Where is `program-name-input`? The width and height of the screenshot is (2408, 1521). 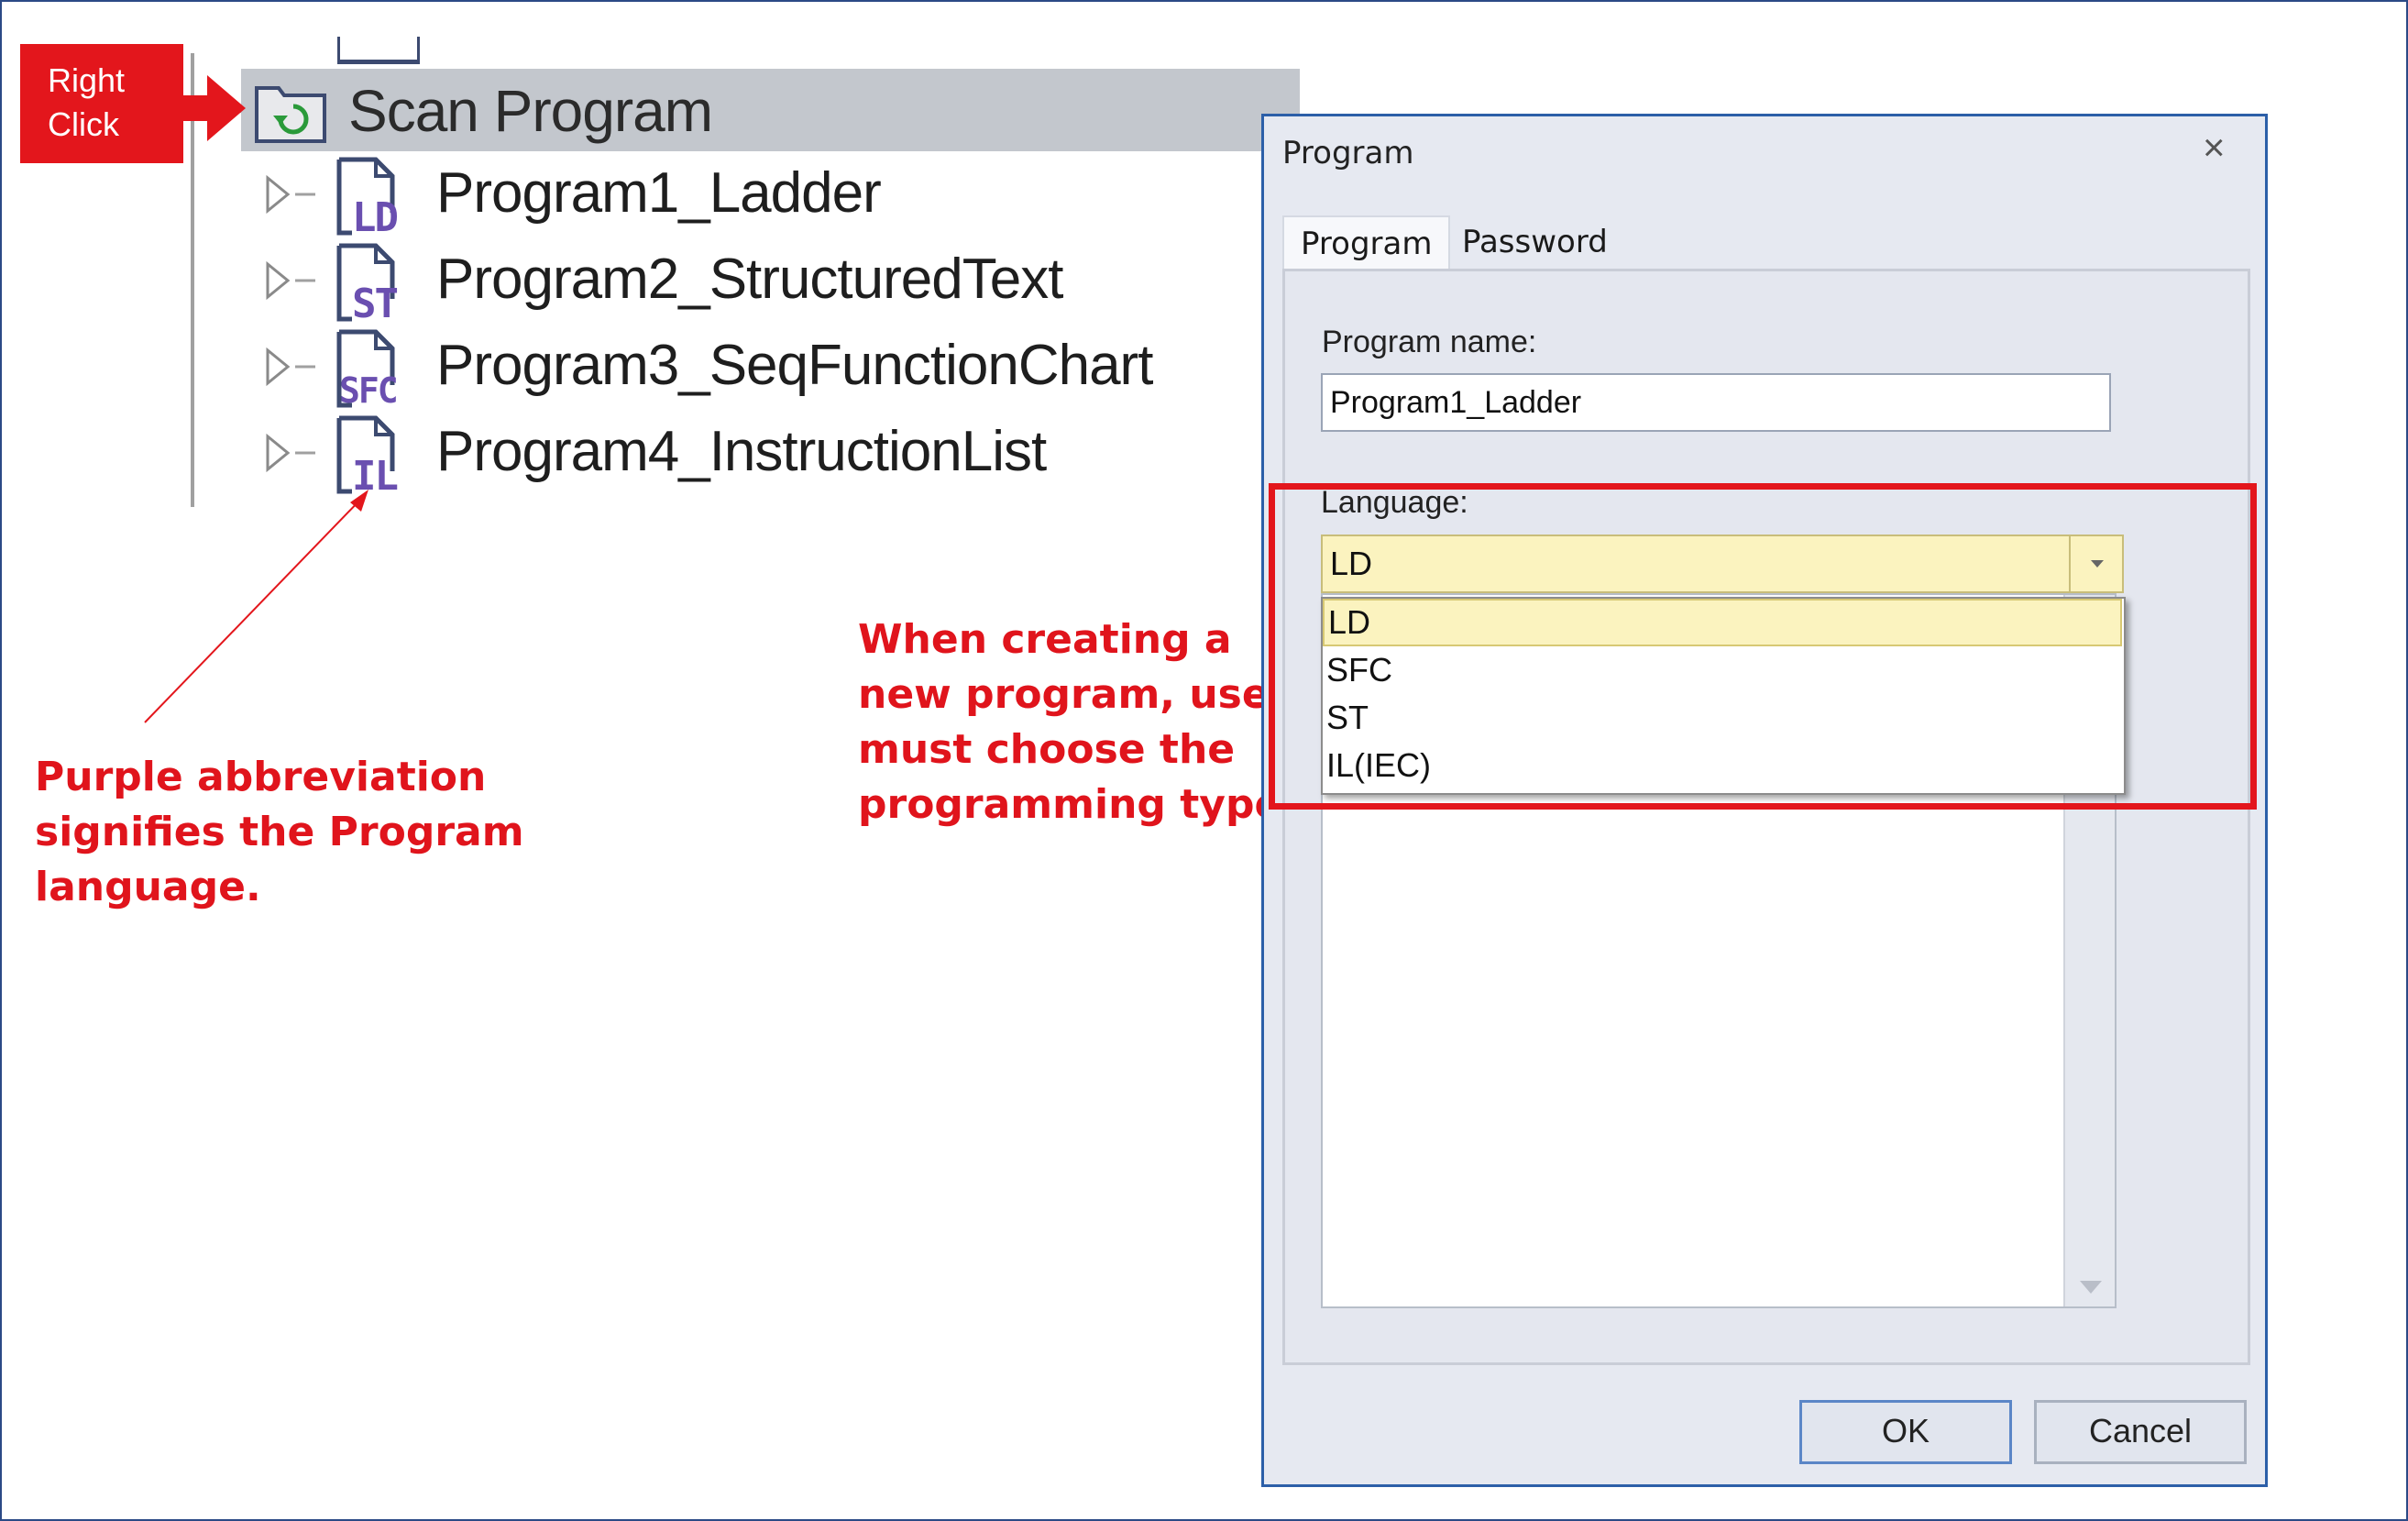
program-name-input is located at coordinates (1716, 402).